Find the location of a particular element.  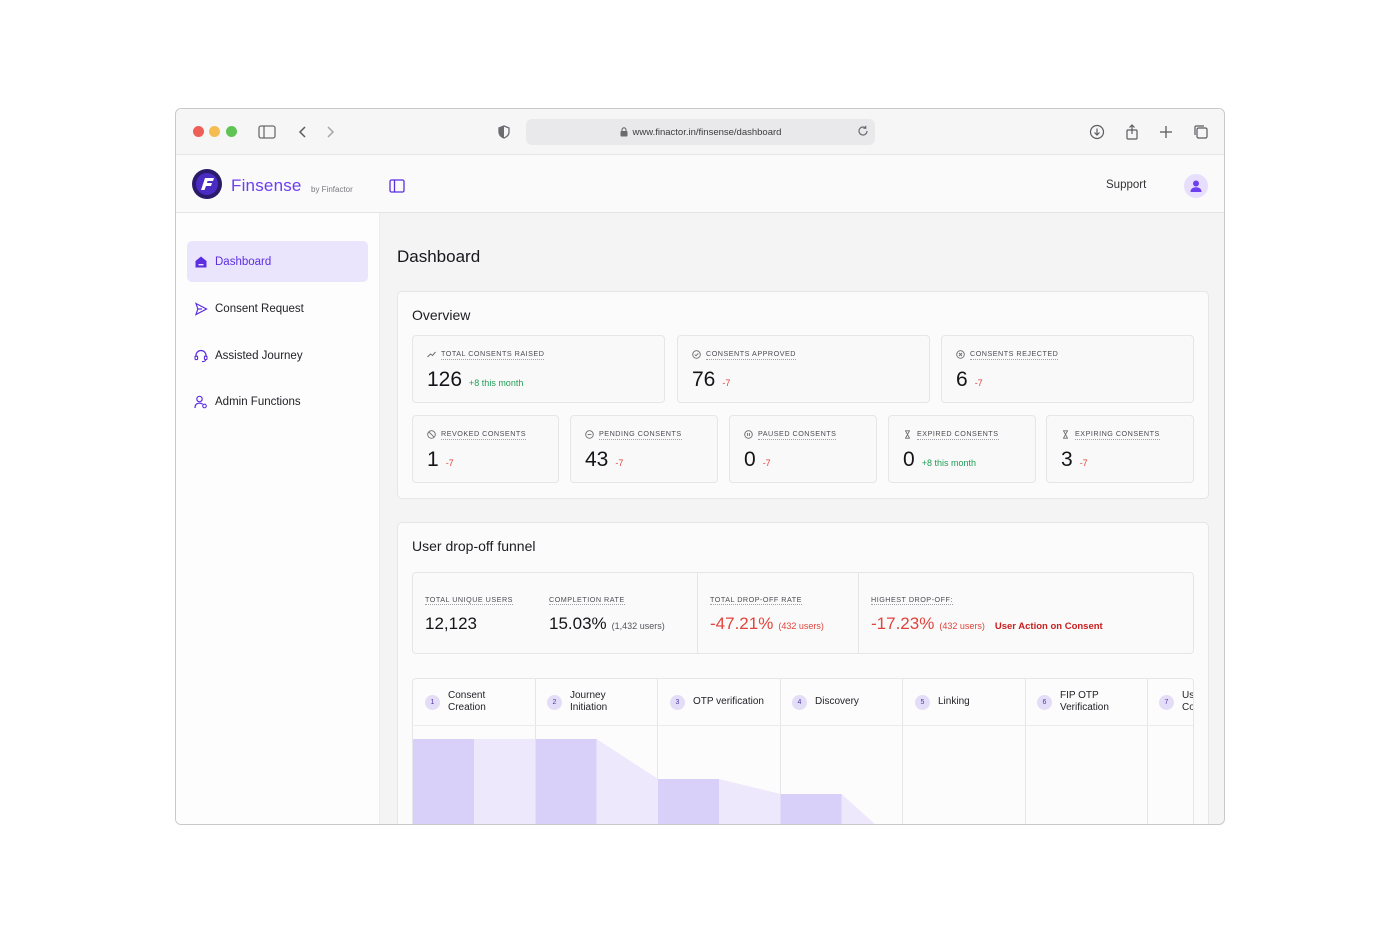

stage-label: FIP OTP Verification is located at coordinates (1084, 701).